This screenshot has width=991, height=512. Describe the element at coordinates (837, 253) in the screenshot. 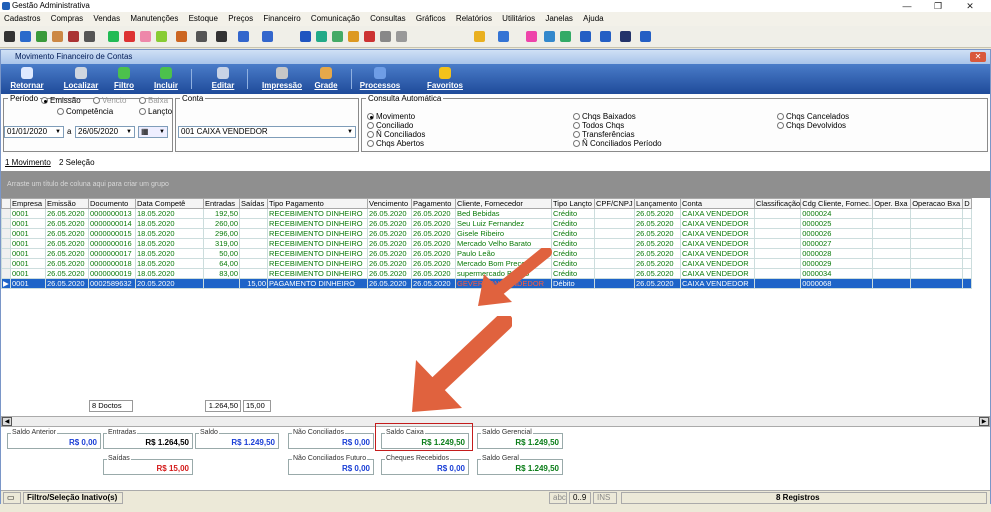

I see `table-cell: 0000028` at that location.